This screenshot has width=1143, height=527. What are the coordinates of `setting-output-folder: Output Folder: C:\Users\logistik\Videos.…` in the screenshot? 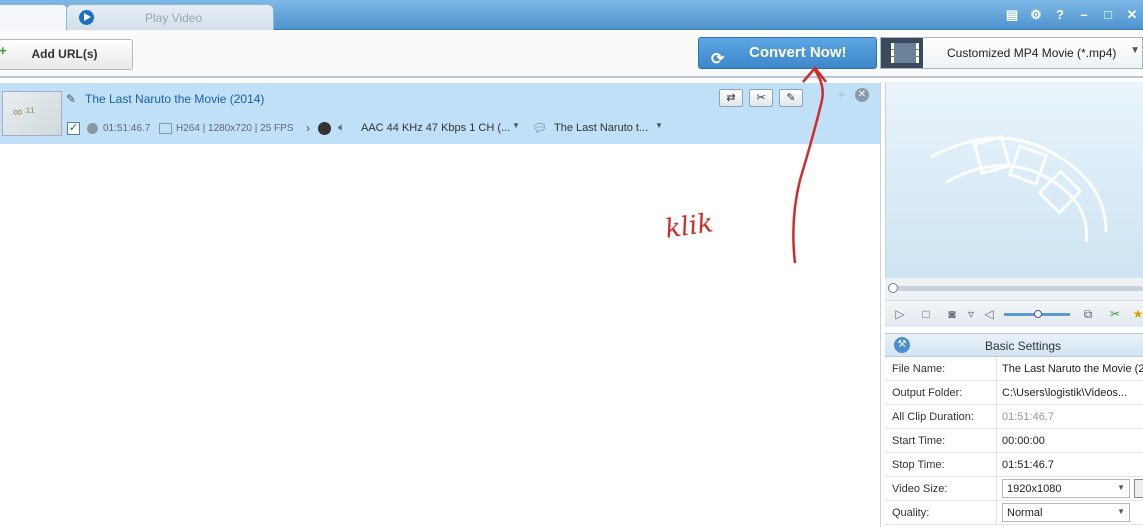 It's located at (1014, 393).